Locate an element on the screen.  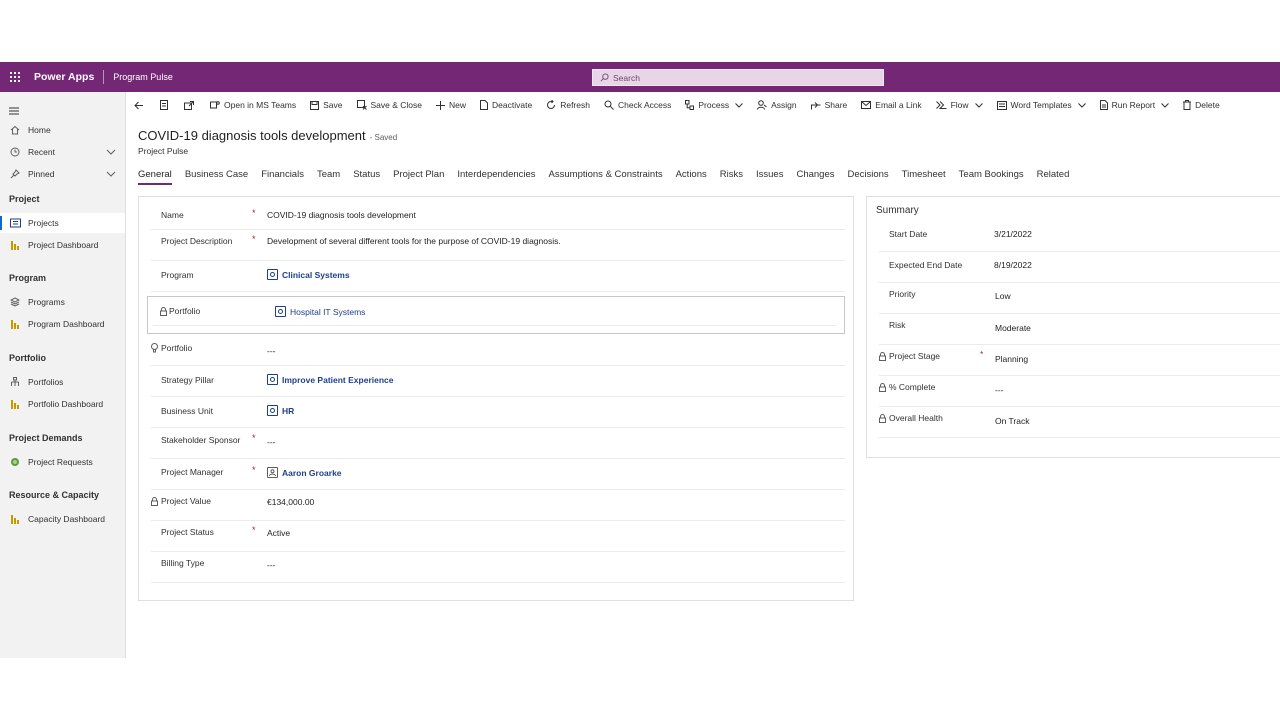
nav-home: Home is located at coordinates (62, 130).